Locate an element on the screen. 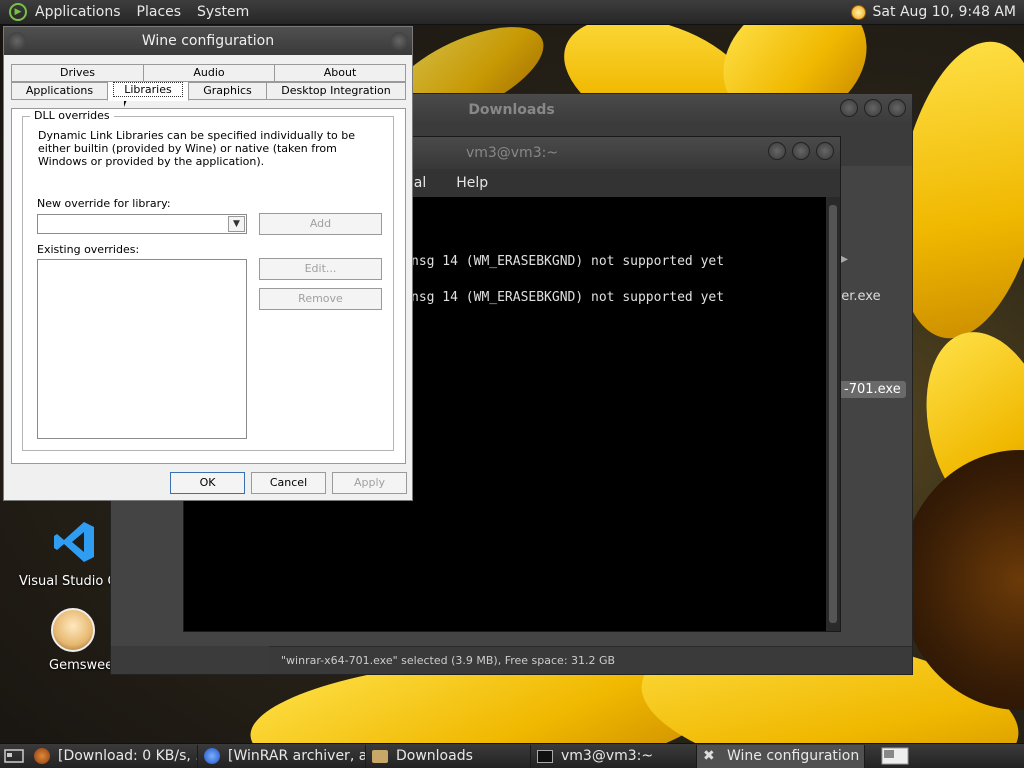  workspace-icon is located at coordinates (895, 756).